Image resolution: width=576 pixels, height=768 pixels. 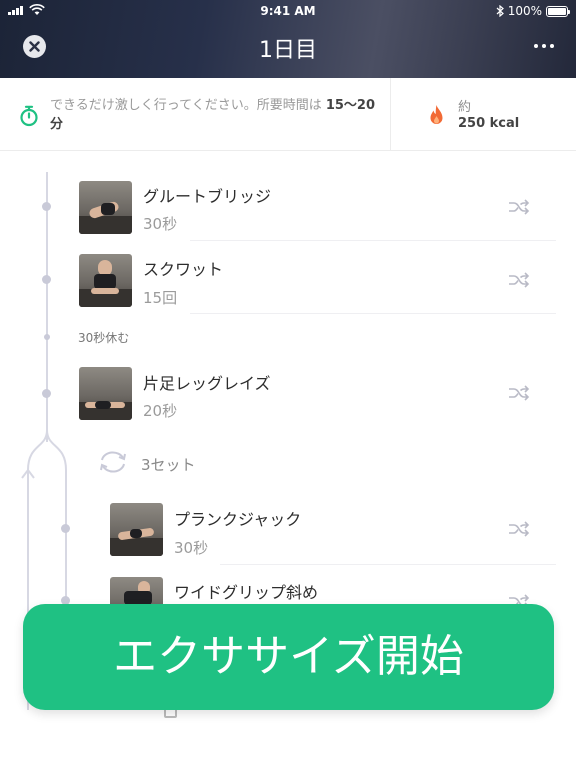 What do you see at coordinates (500, 11) in the screenshot?
I see `bluetooth-icon` at bounding box center [500, 11].